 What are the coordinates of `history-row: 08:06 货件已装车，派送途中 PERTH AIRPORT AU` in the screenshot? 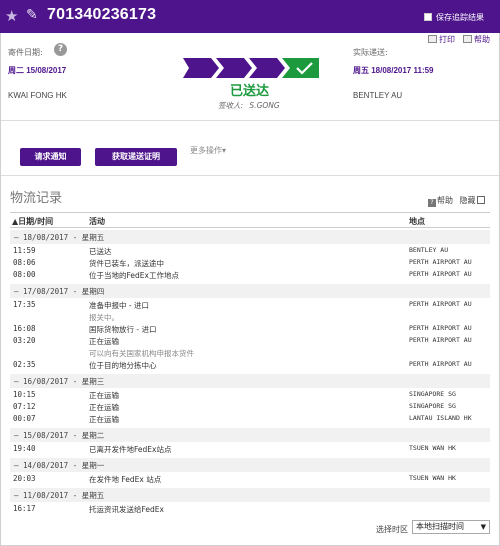 It's located at (250, 264).